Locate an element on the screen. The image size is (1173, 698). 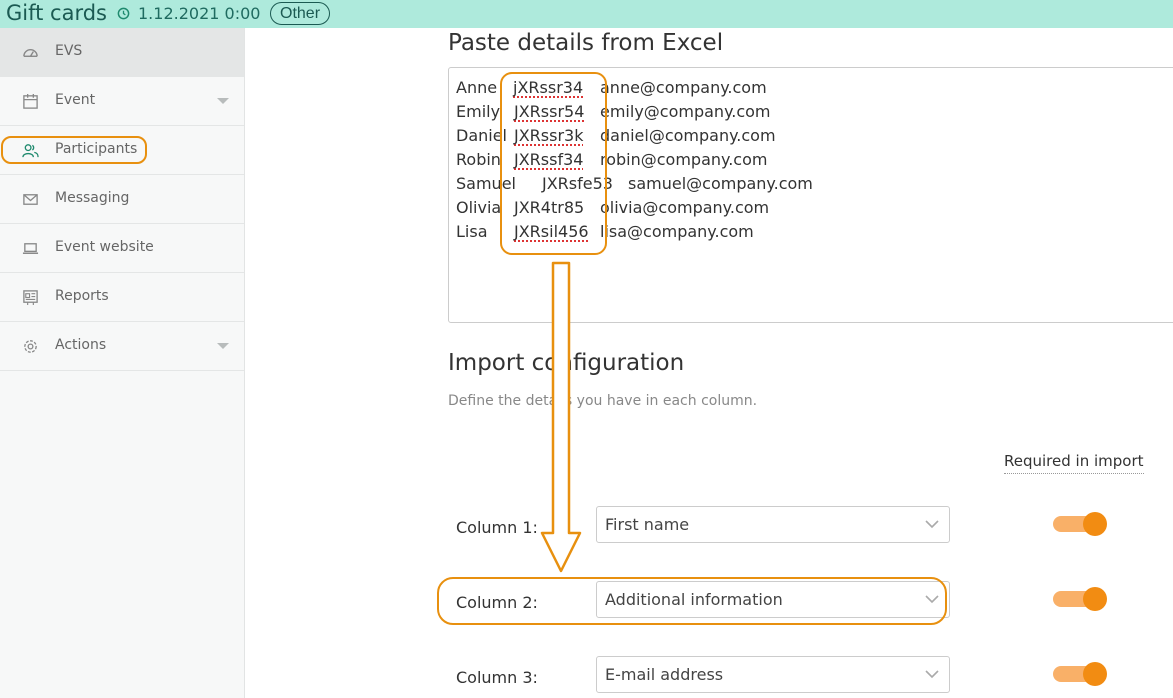
sidebar-item-actions: Actions is located at coordinates (122, 346).